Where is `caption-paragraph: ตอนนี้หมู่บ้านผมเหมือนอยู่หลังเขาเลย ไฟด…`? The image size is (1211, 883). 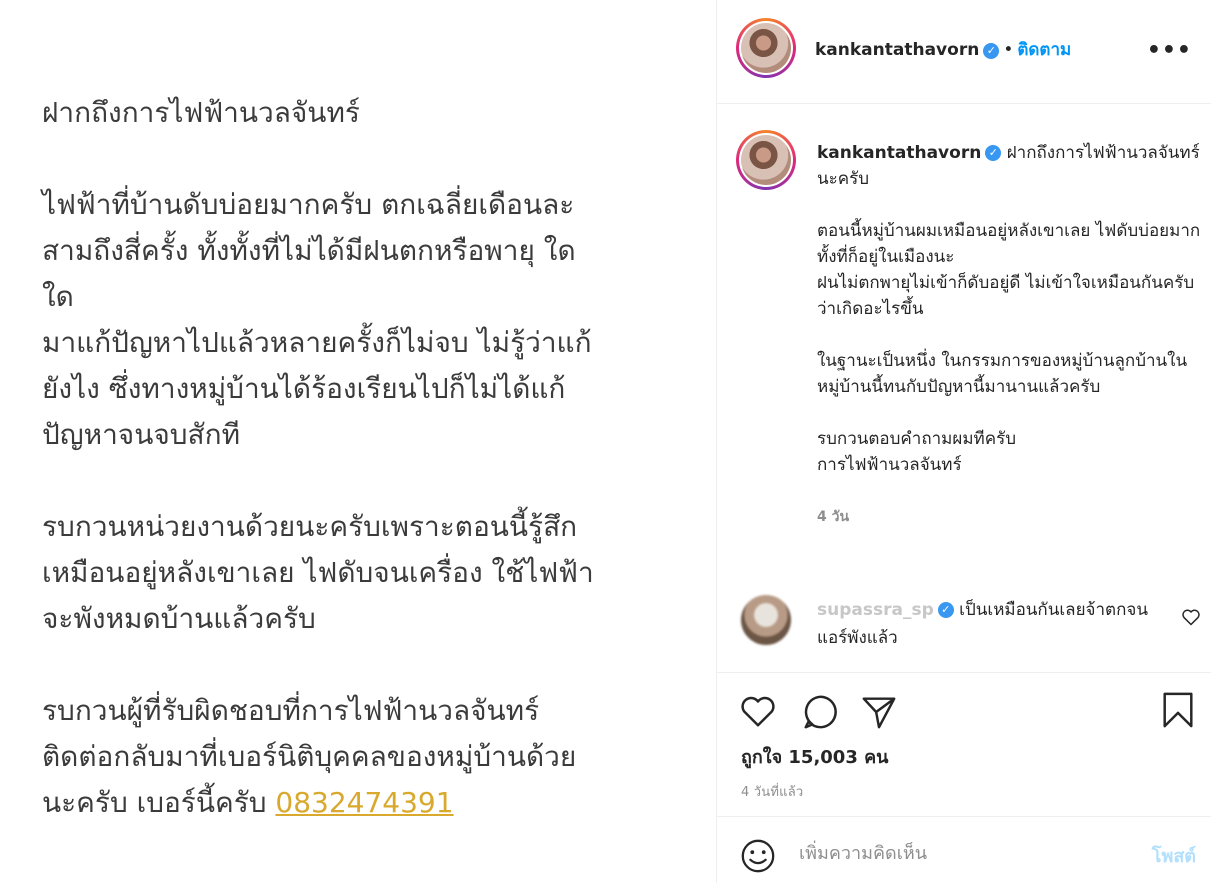 caption-paragraph: ตอนนี้หมู่บ้านผมเหมือนอยู่หลังเขาเลย ไฟด… is located at coordinates (1009, 270).